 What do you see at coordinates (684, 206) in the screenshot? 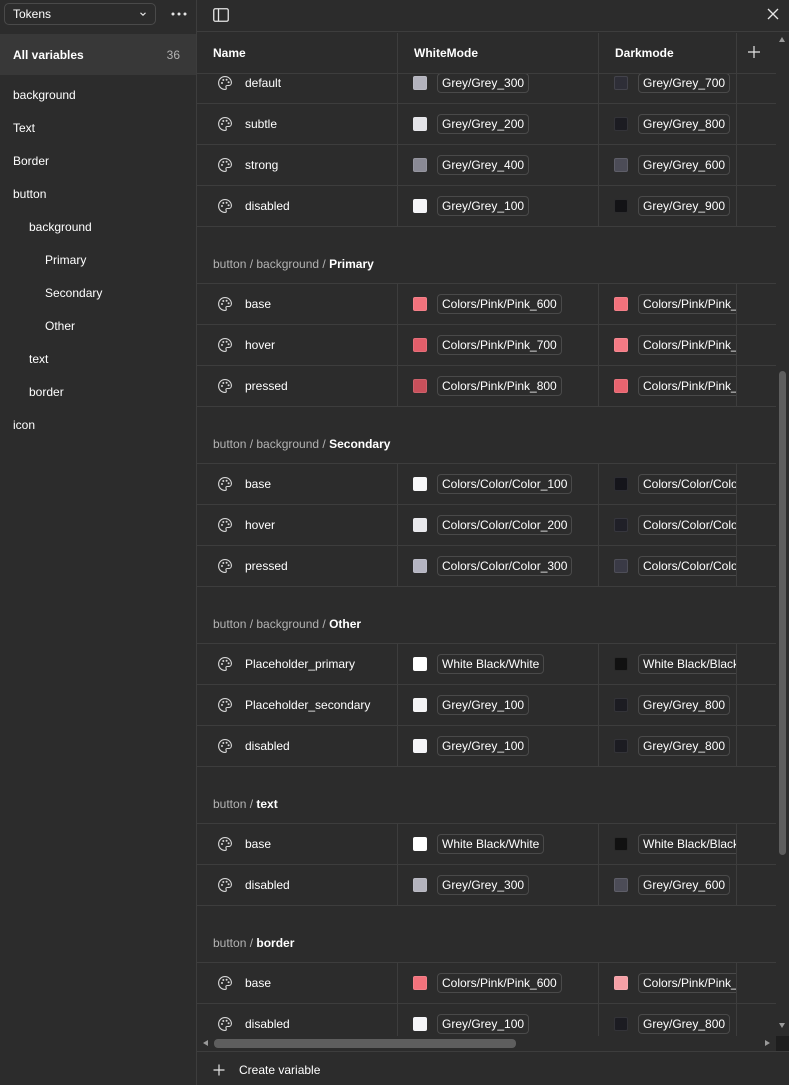
I see `alias-chip: Grey/Grey_900` at bounding box center [684, 206].